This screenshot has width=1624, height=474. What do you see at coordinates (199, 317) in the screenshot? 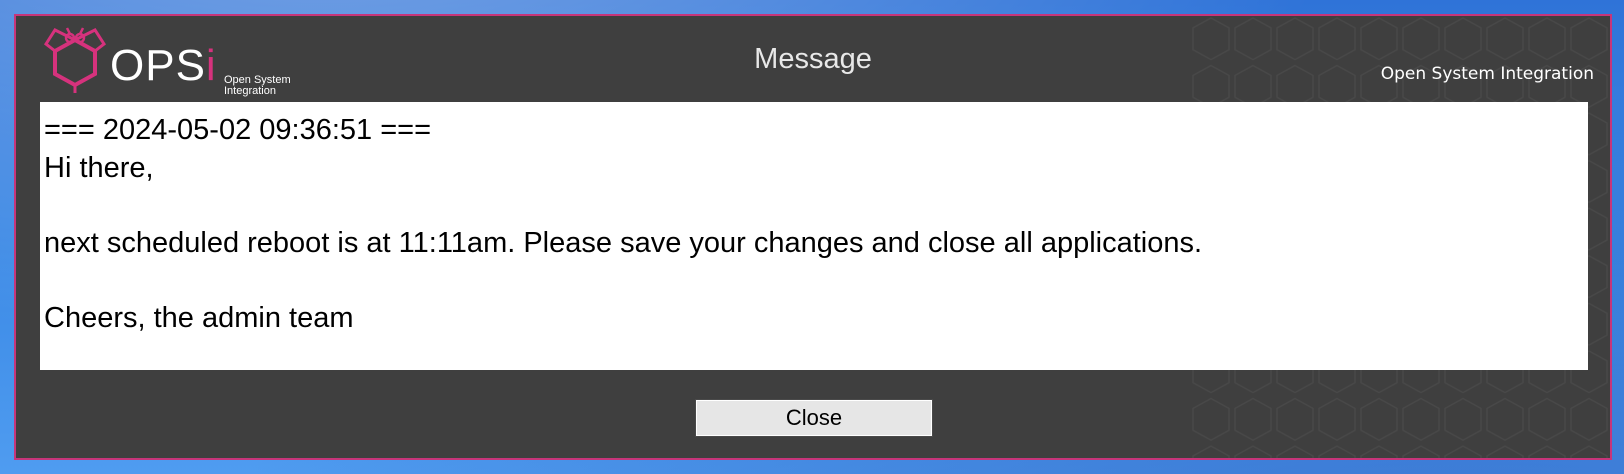
I see `message-line-signature: Cheers, the admin team` at bounding box center [199, 317].